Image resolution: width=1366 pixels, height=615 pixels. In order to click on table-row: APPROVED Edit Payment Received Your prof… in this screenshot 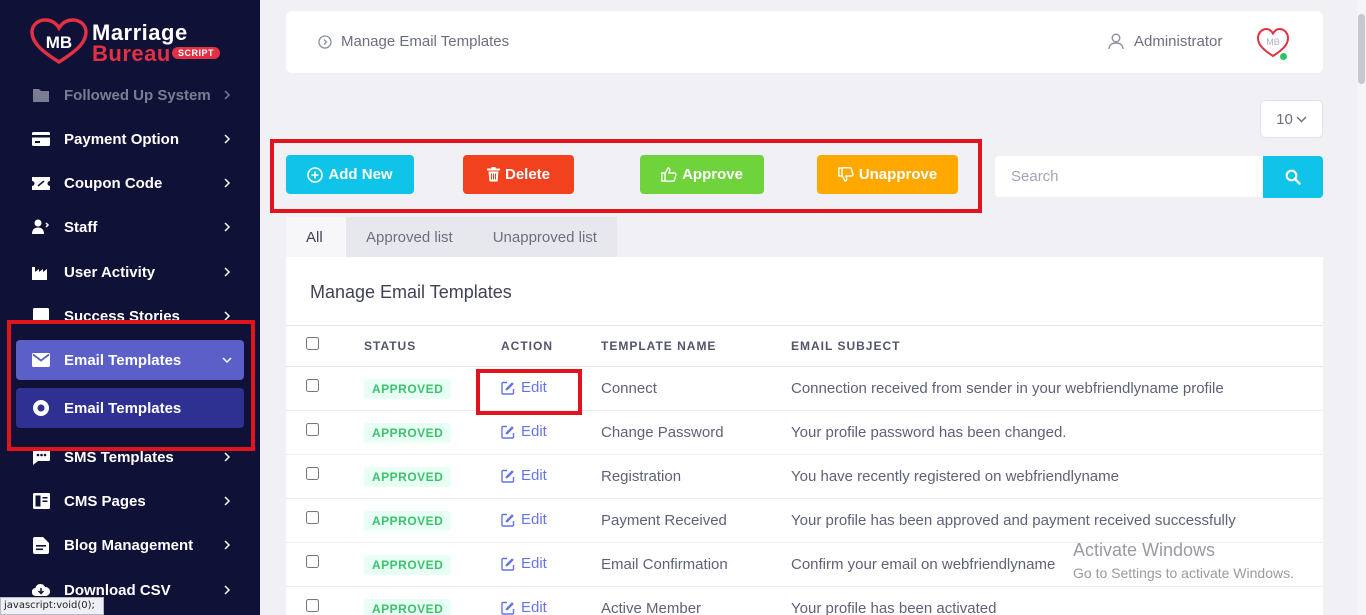, I will do `click(804, 521)`.